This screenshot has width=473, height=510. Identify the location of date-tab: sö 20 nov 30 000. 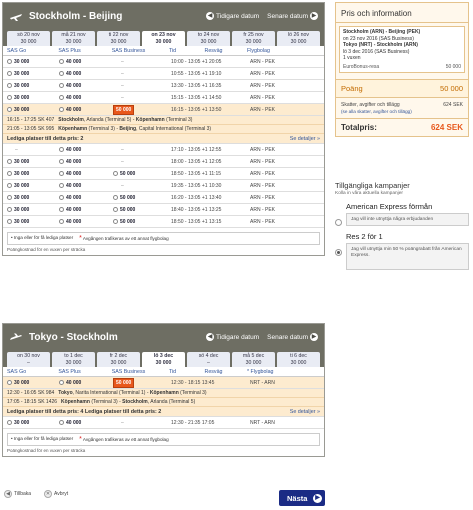
(28, 38).